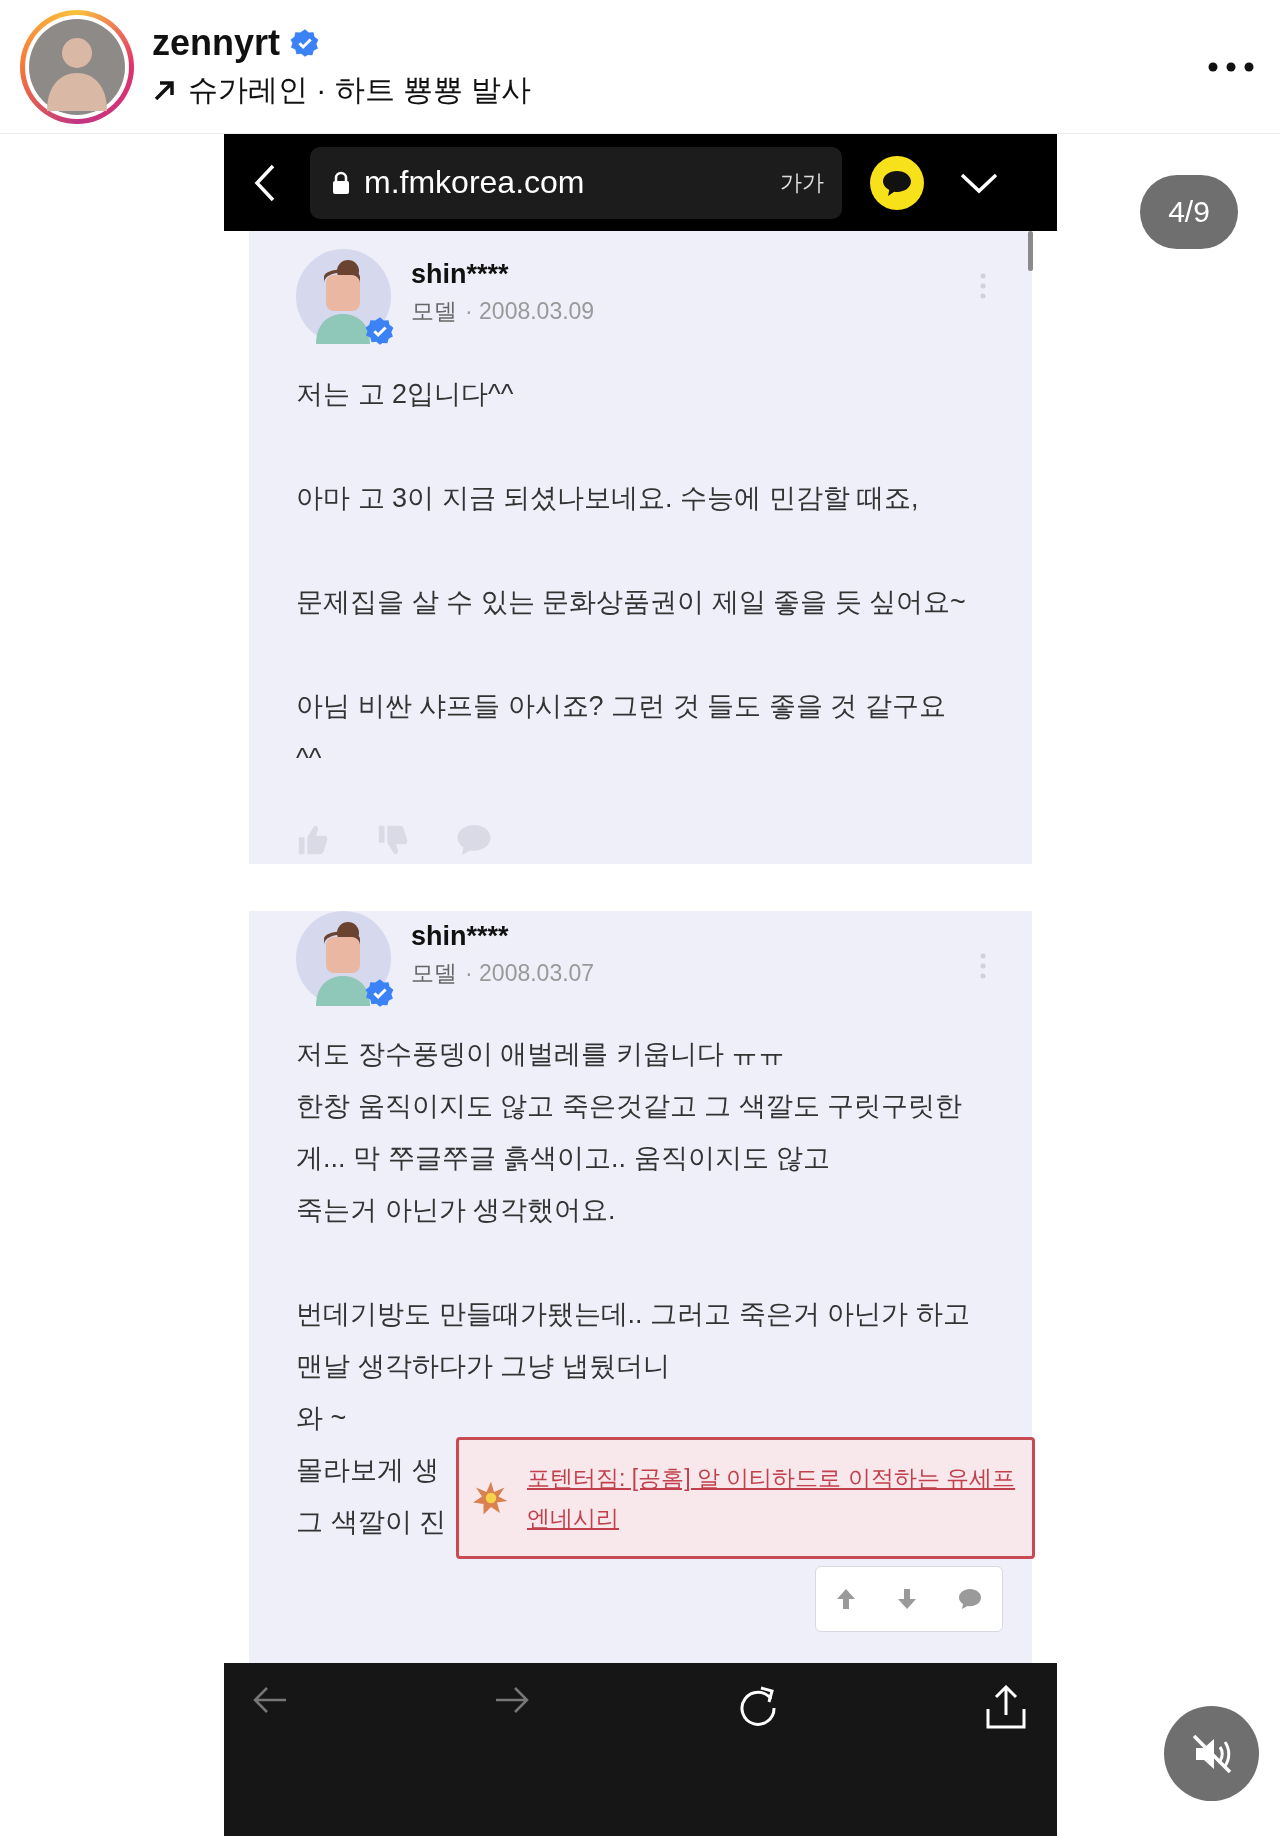 Image resolution: width=1280 pixels, height=1837 pixels. What do you see at coordinates (1006, 1707) in the screenshot?
I see `share-icon` at bounding box center [1006, 1707].